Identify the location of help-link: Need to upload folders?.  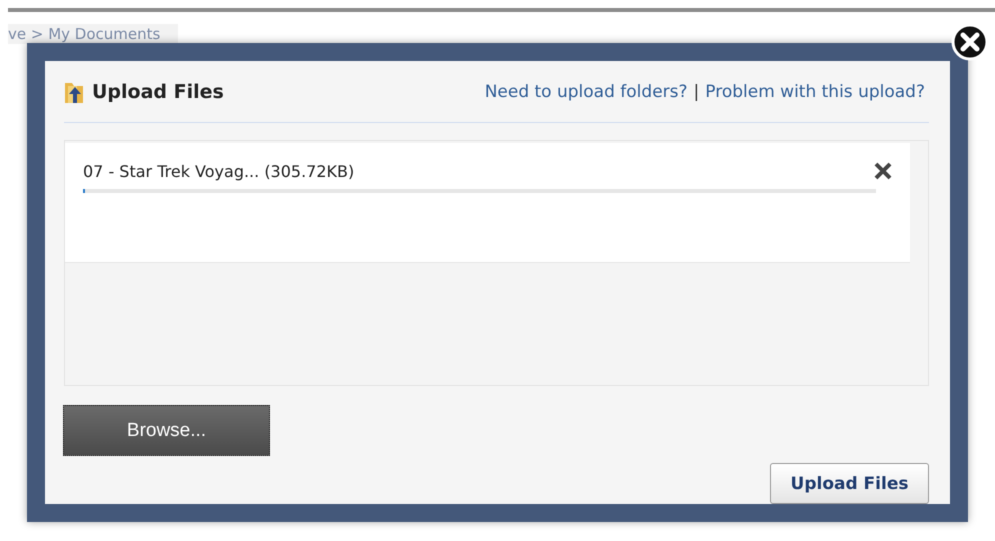
(586, 92).